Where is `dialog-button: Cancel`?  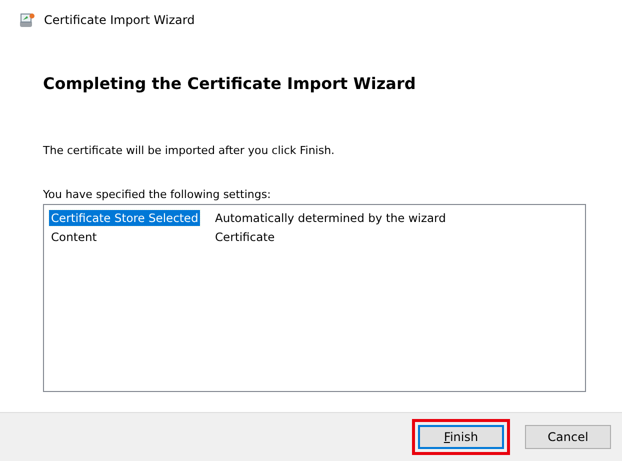
dialog-button: Cancel is located at coordinates (568, 437).